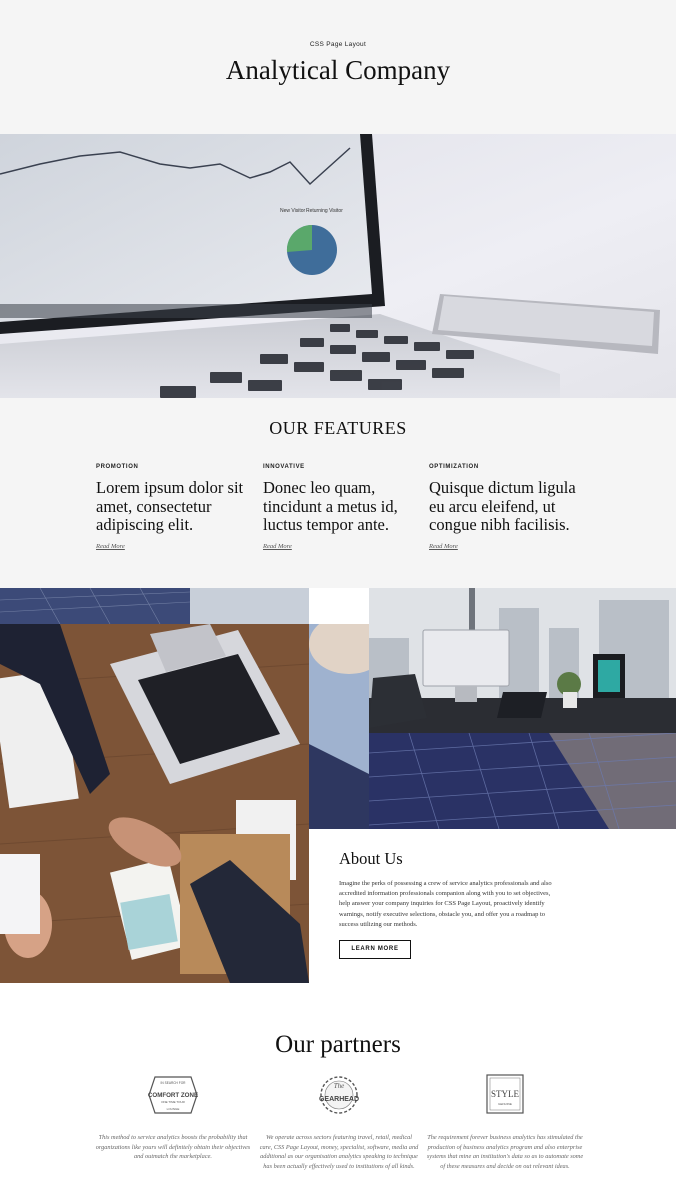  I want to click on site-title: Analytical Company, so click(338, 70).